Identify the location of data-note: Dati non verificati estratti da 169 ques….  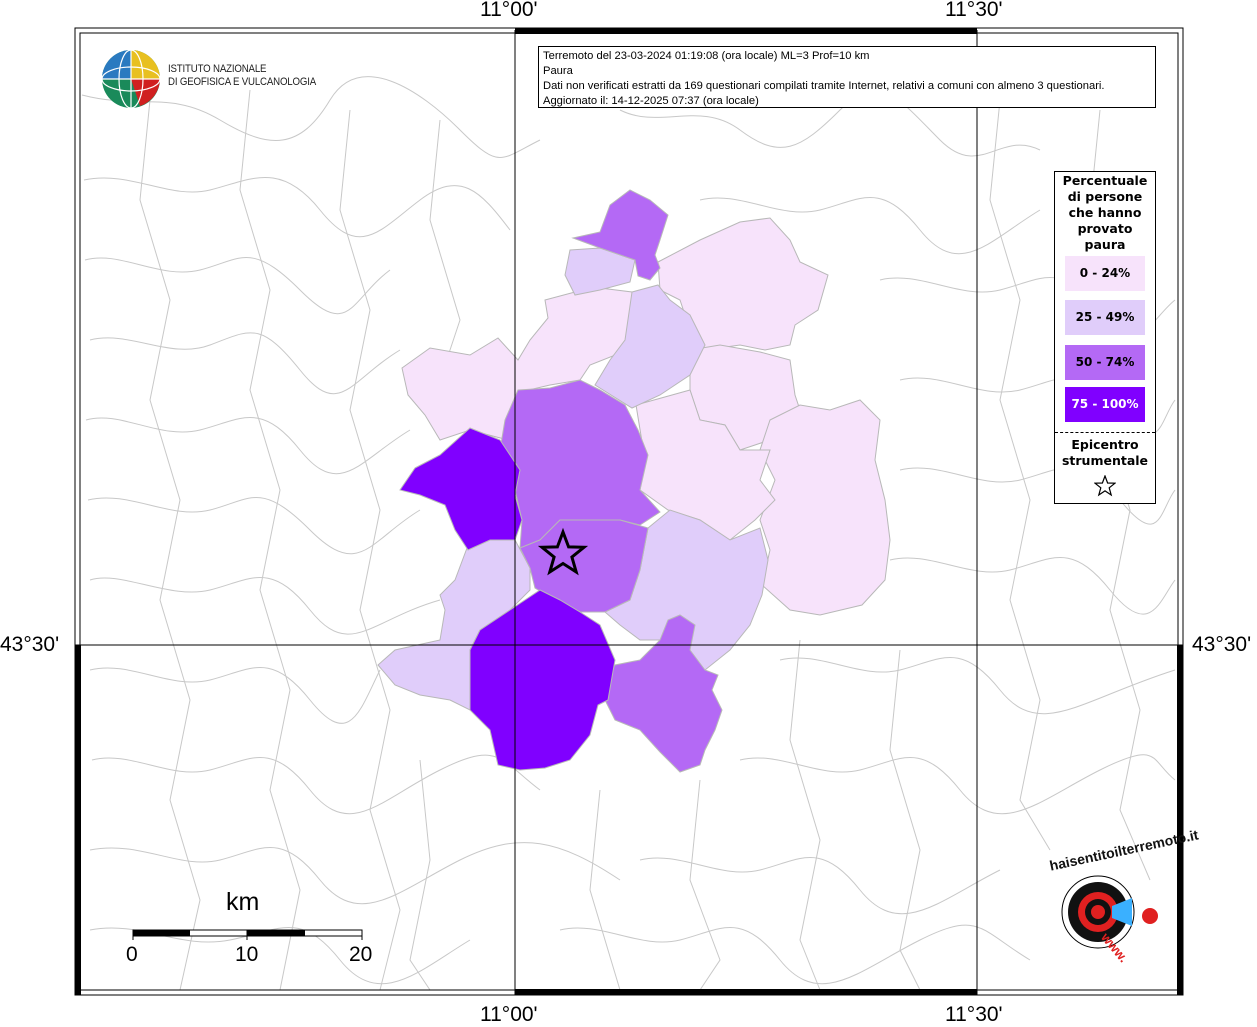
(824, 86).